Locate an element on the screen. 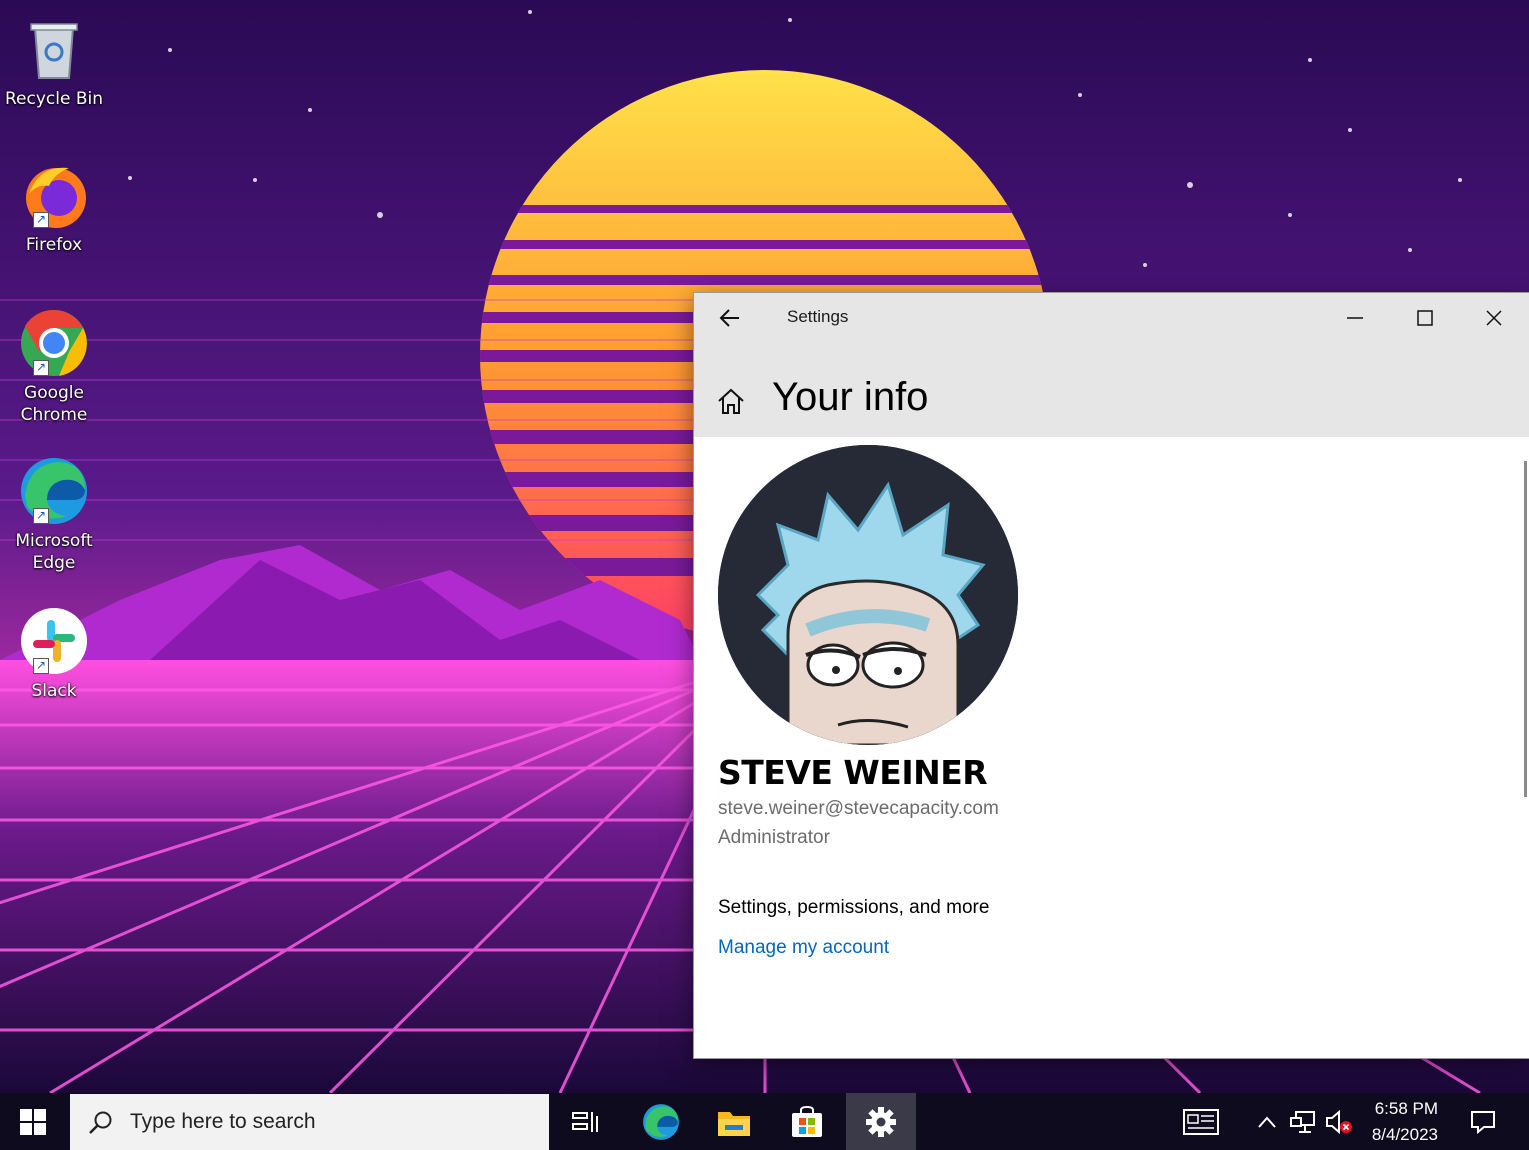 This screenshot has height=1150, width=1529. action-center-button is located at coordinates (1483, 1121).